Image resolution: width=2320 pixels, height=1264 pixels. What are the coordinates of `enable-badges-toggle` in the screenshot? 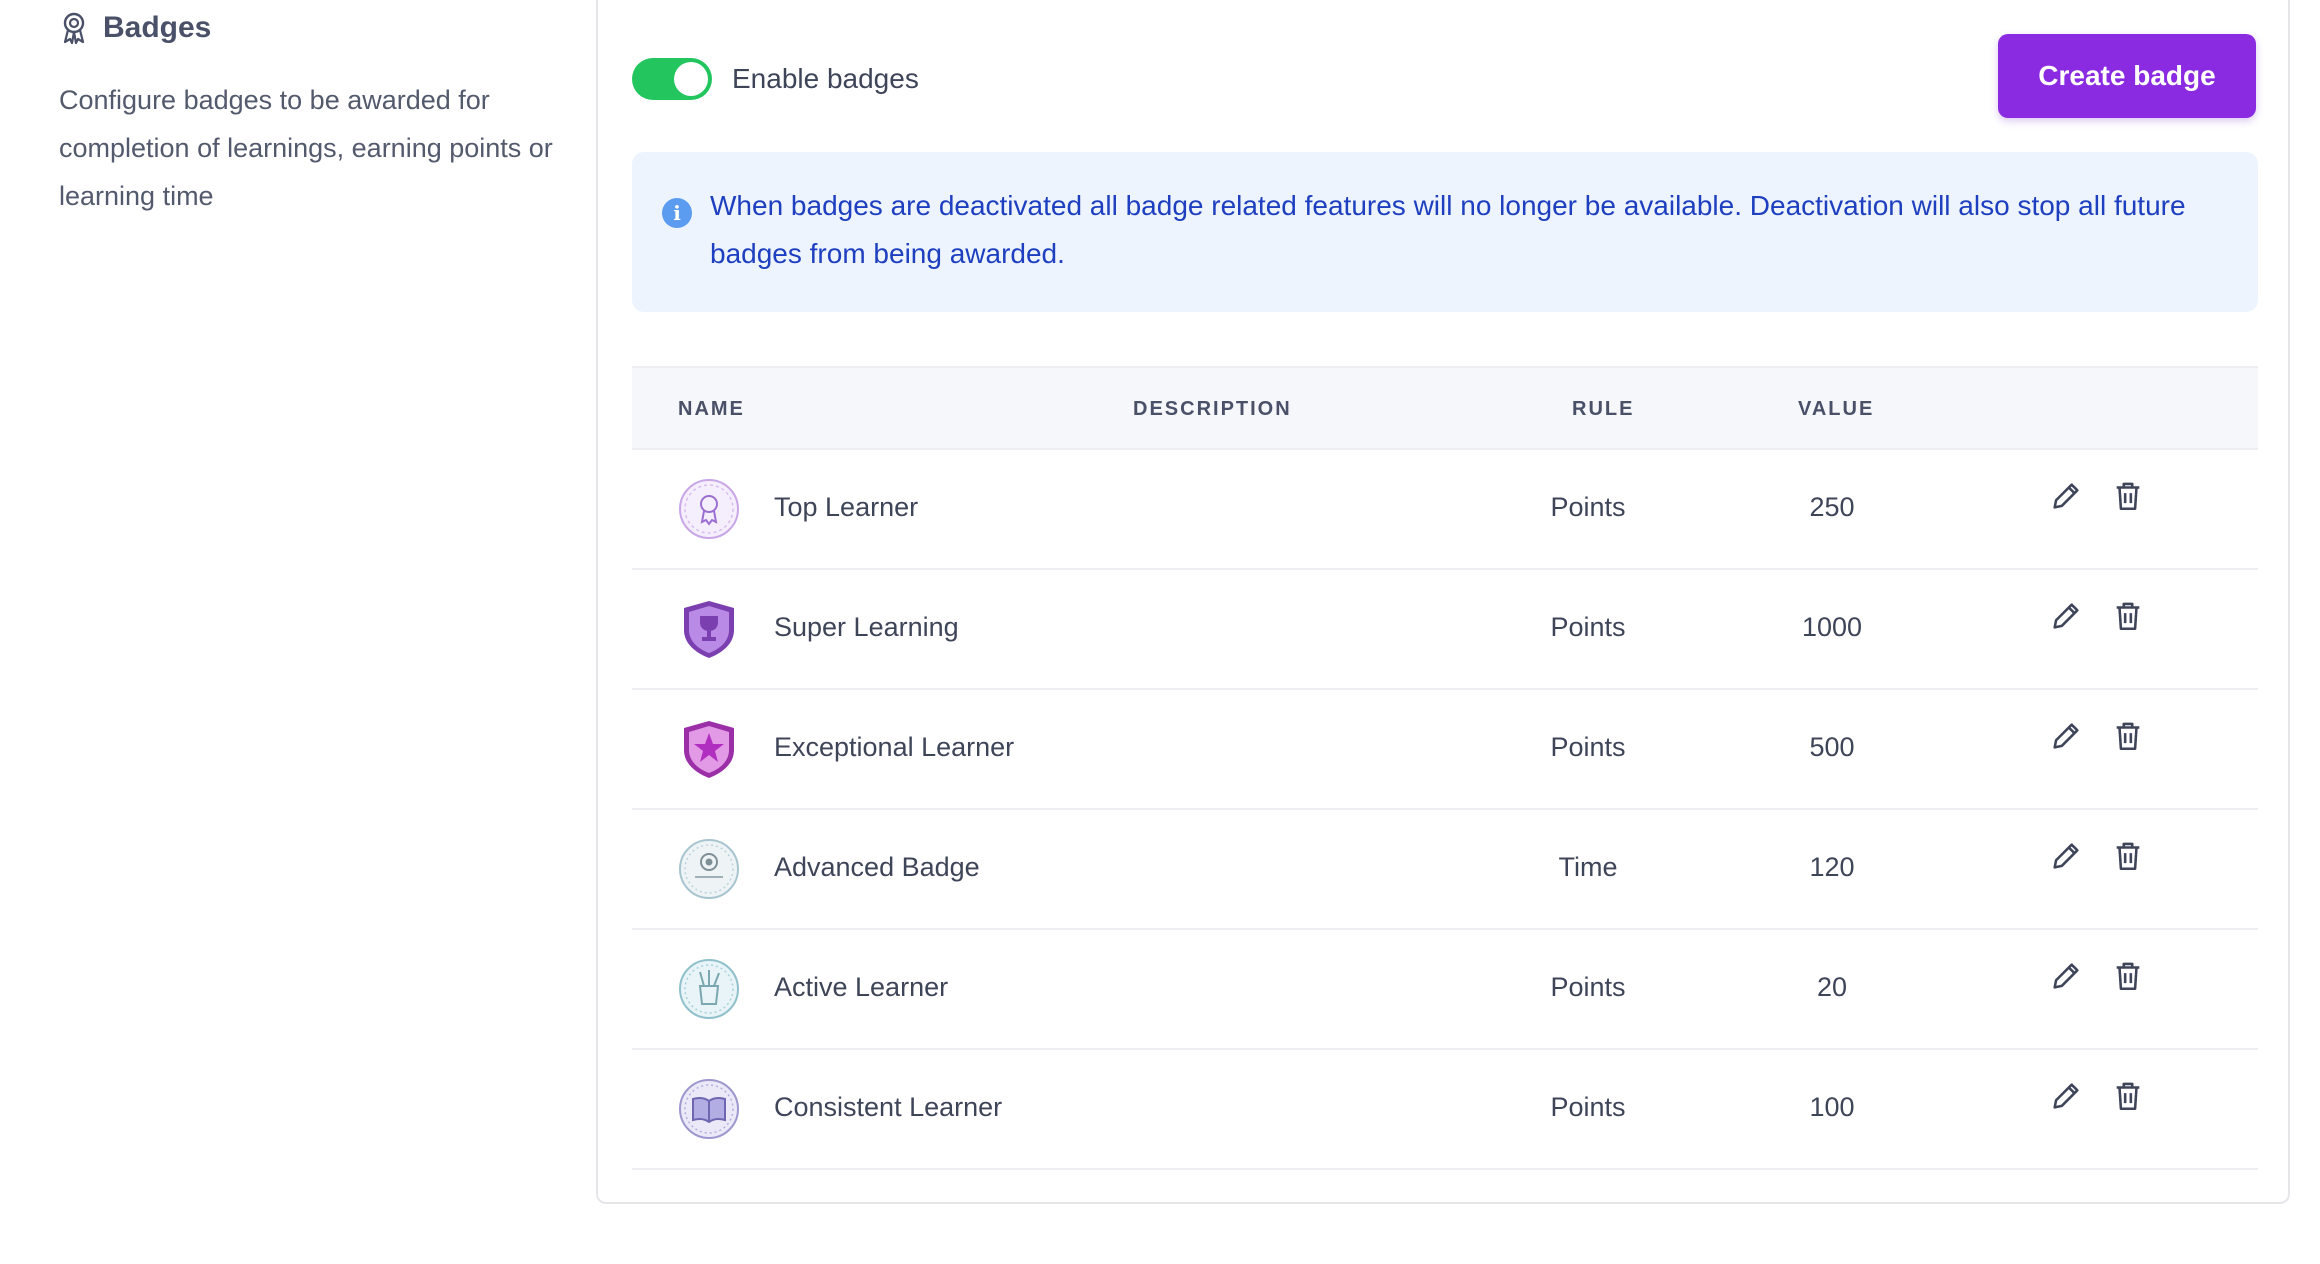 It's located at (672, 79).